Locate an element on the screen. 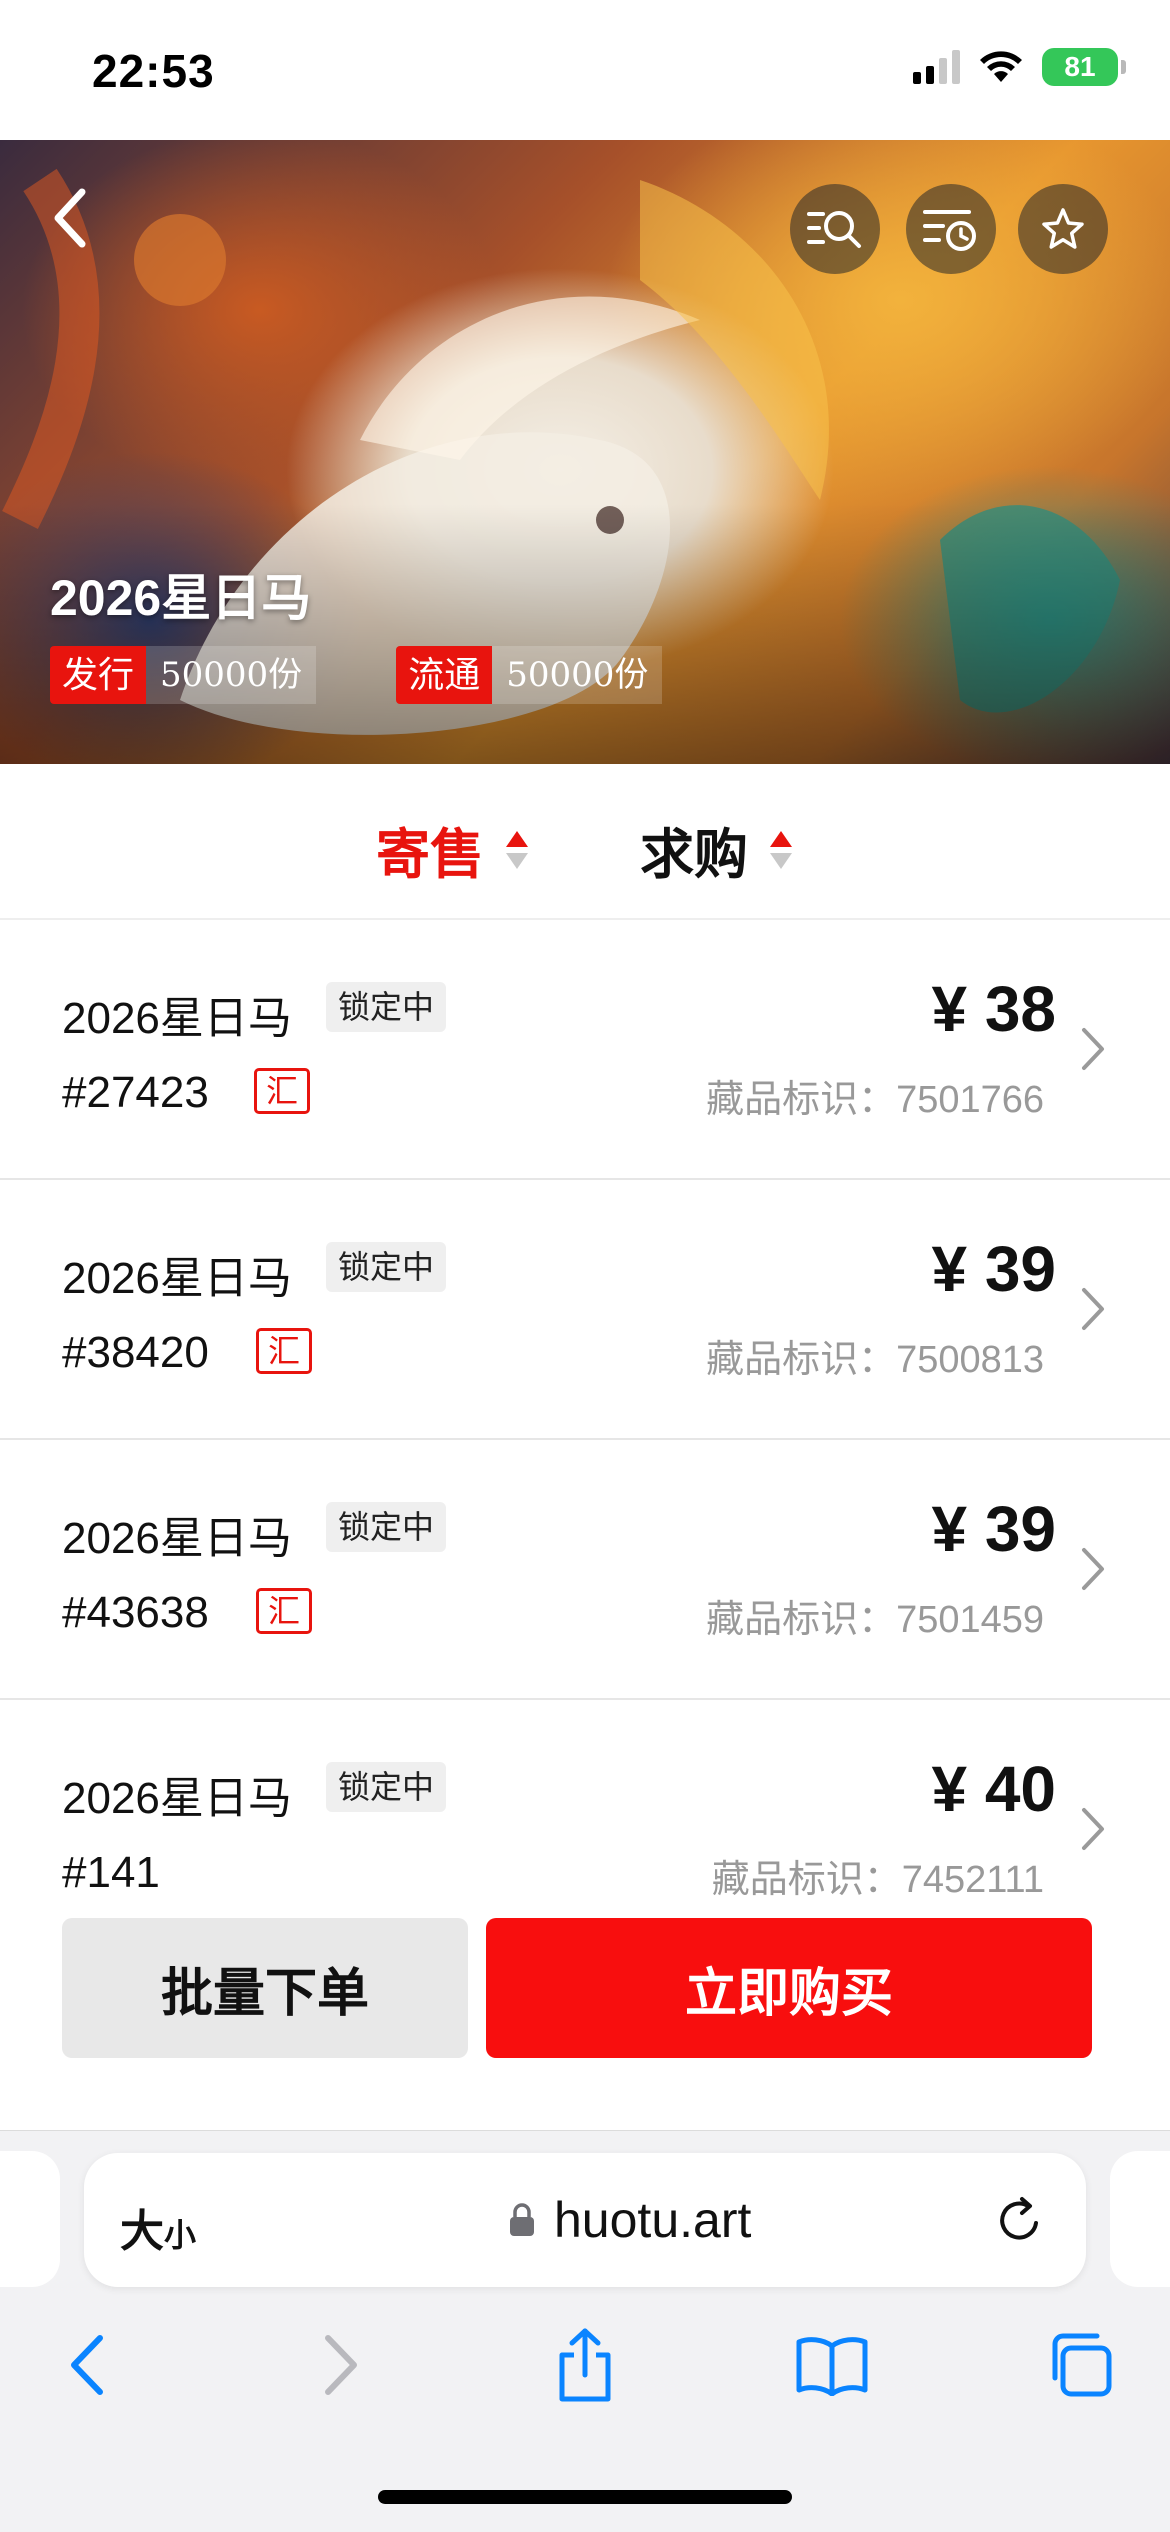  address-bar: 大小 huotu.art is located at coordinates (585, 2220).